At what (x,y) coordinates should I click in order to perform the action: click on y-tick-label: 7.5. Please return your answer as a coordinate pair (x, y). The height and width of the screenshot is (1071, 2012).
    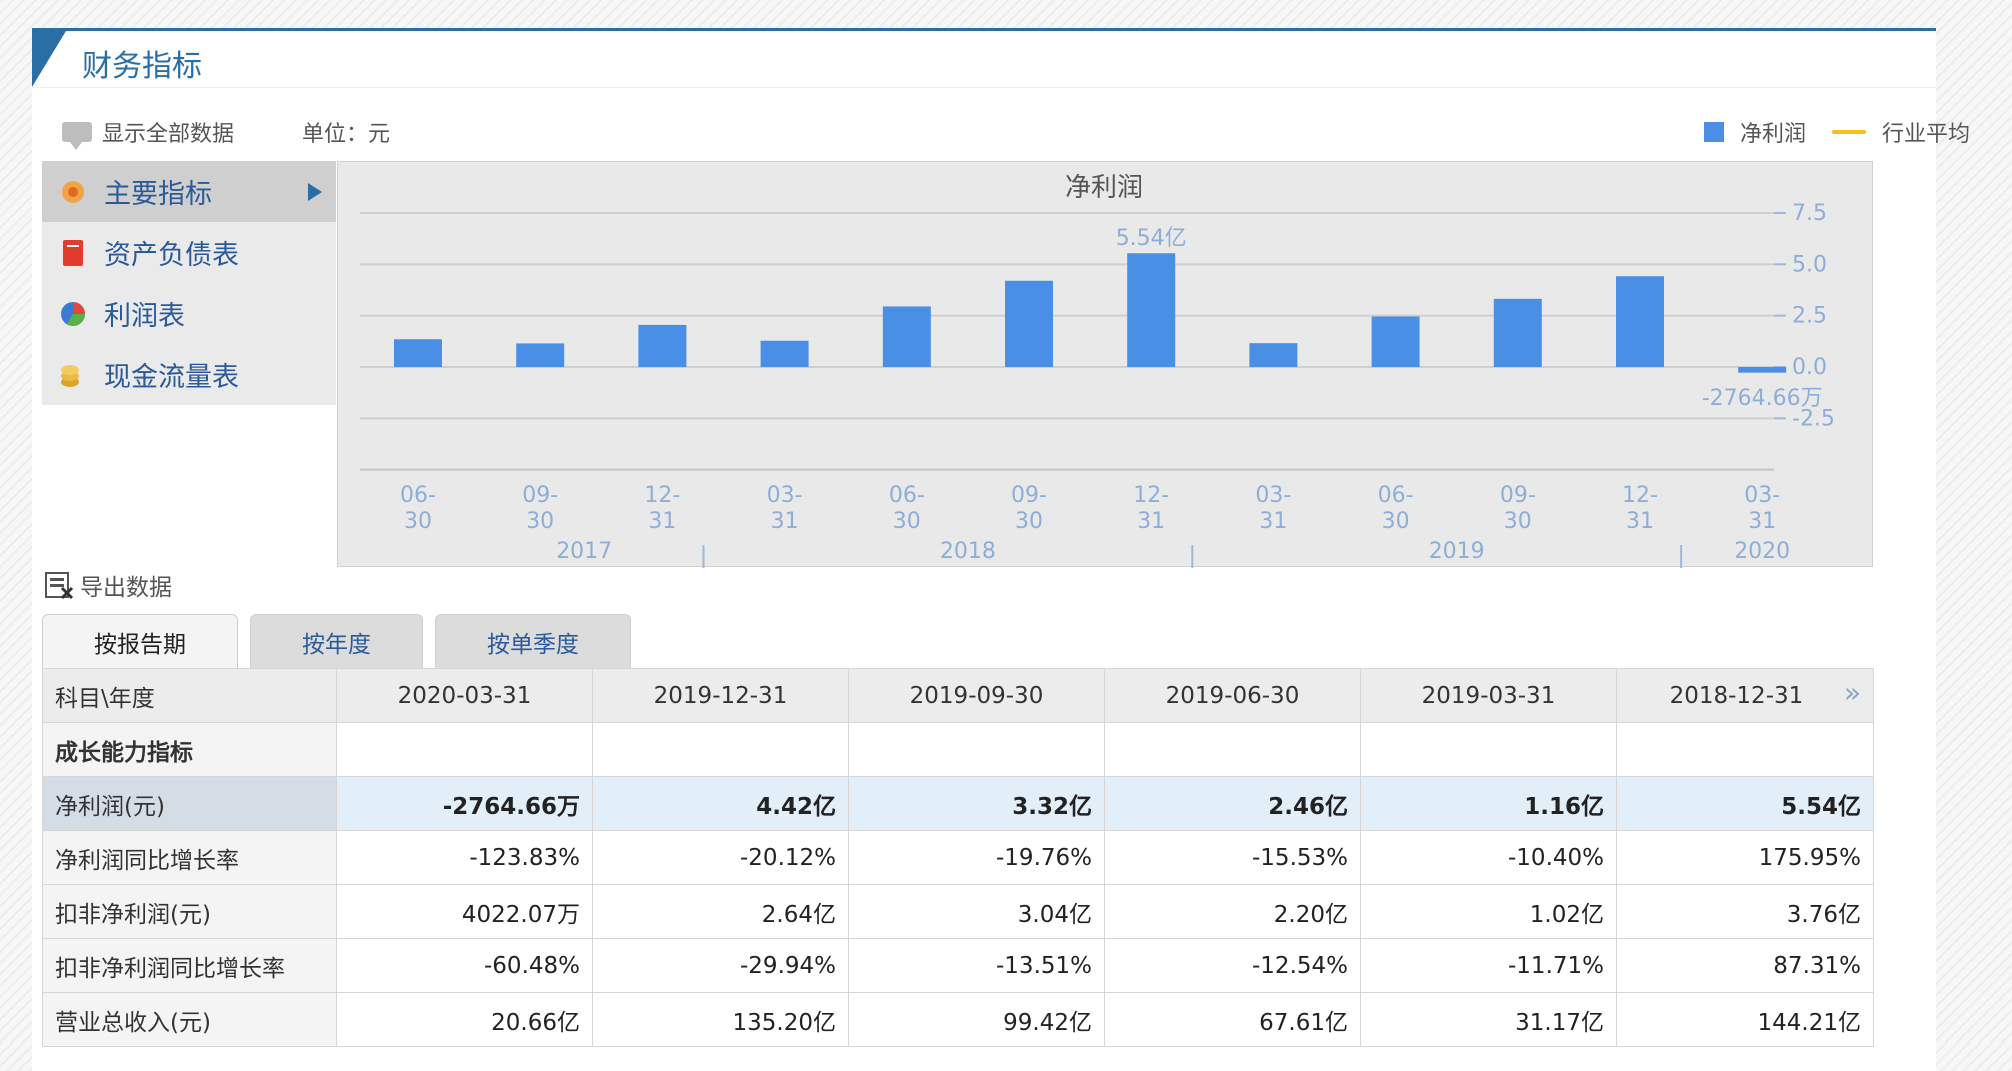
    Looking at the image, I should click on (1809, 213).